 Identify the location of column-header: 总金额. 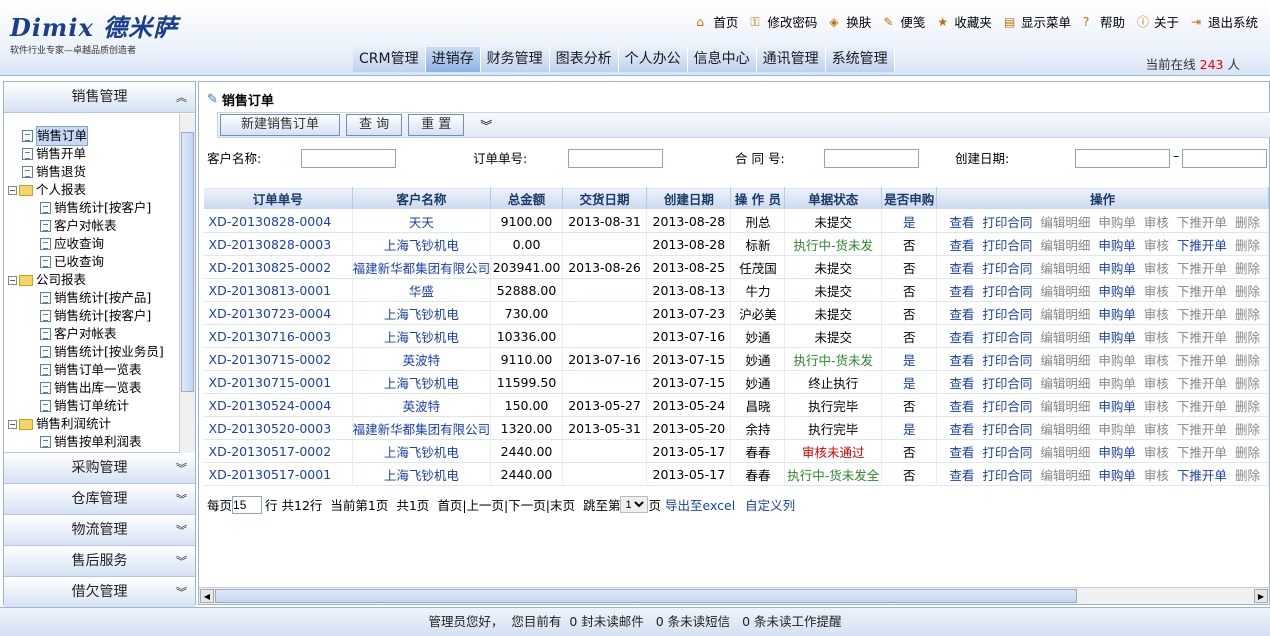
(526, 198).